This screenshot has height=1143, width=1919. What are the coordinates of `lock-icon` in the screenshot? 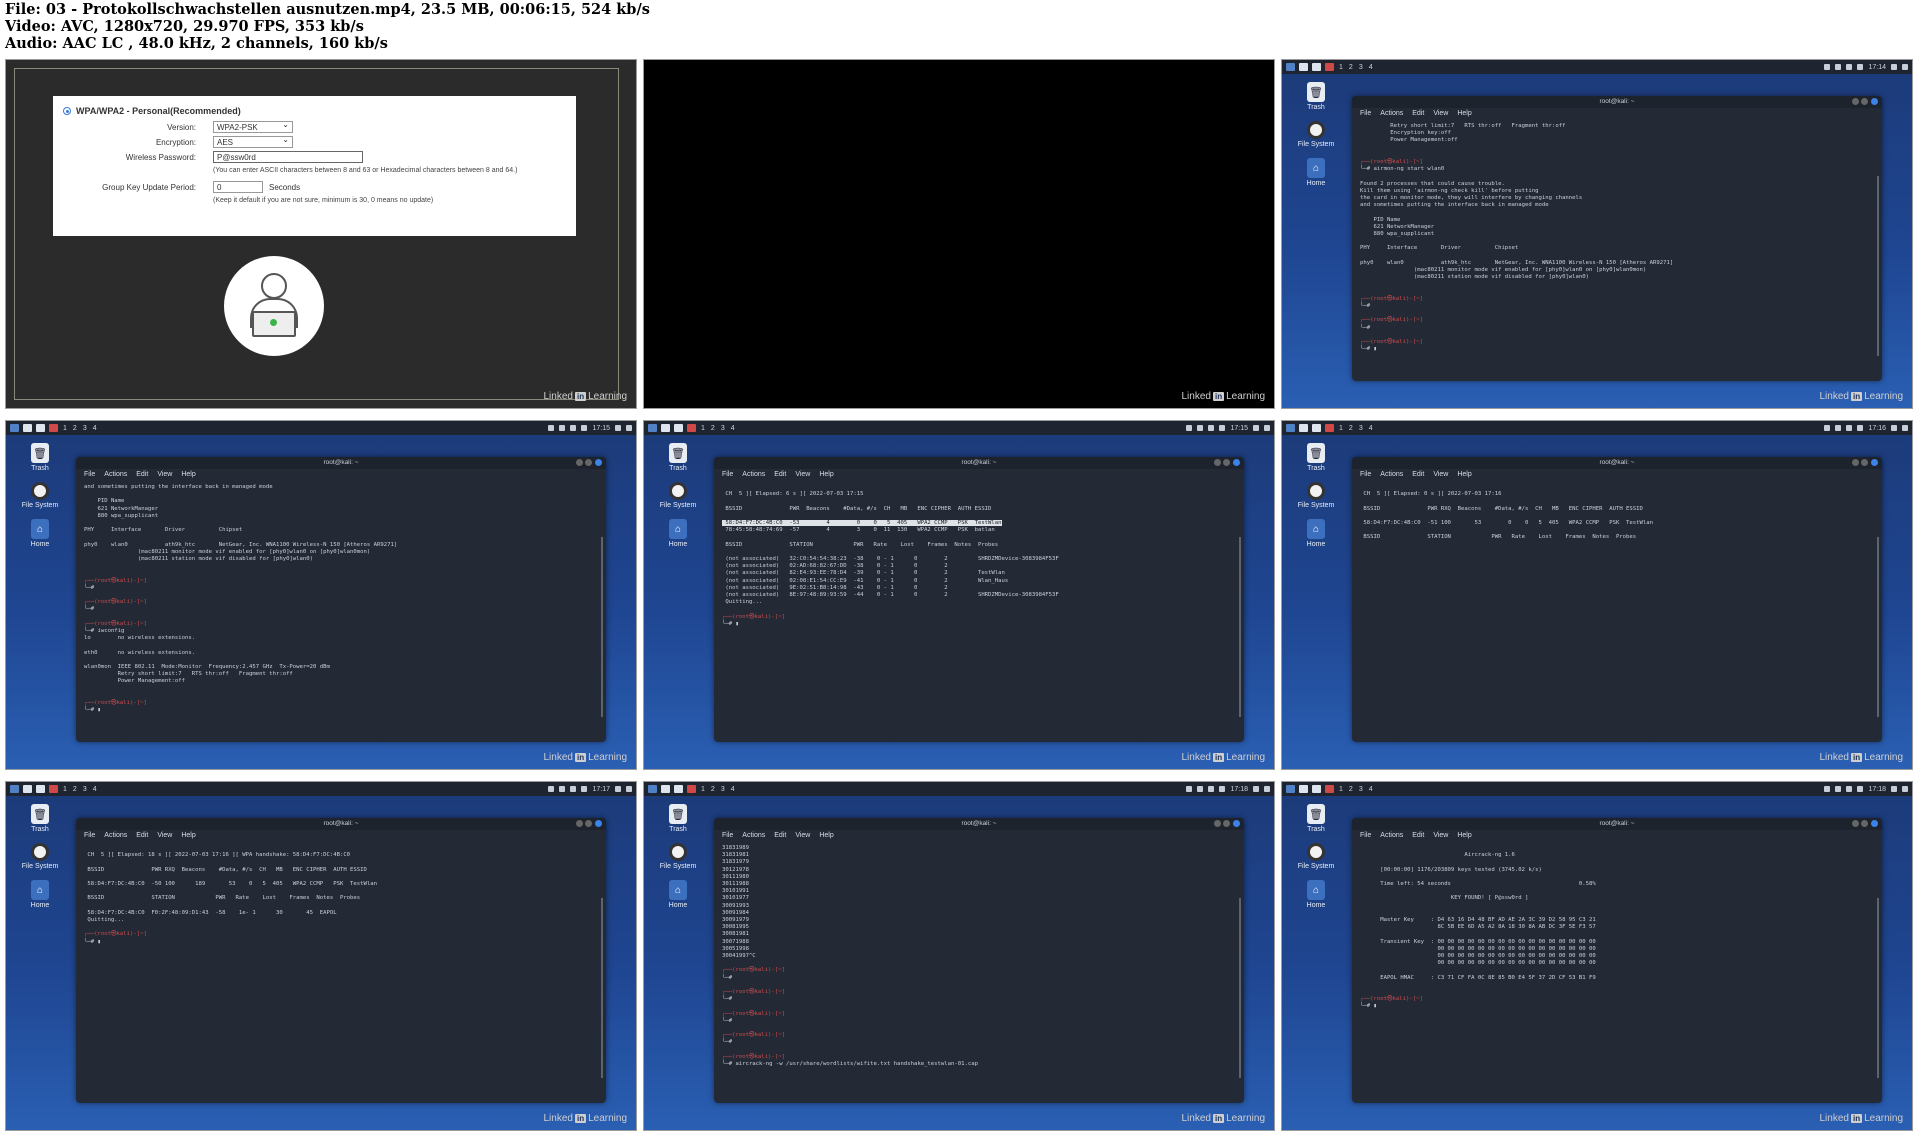 It's located at (1894, 67).